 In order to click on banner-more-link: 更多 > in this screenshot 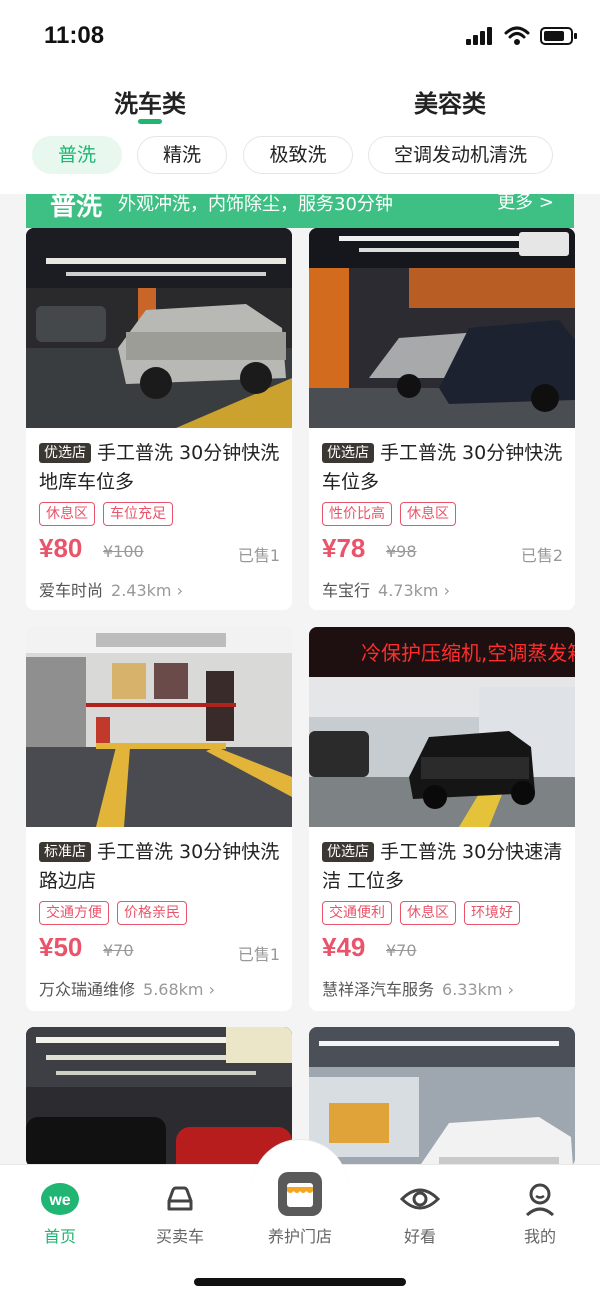, I will do `click(525, 204)`.